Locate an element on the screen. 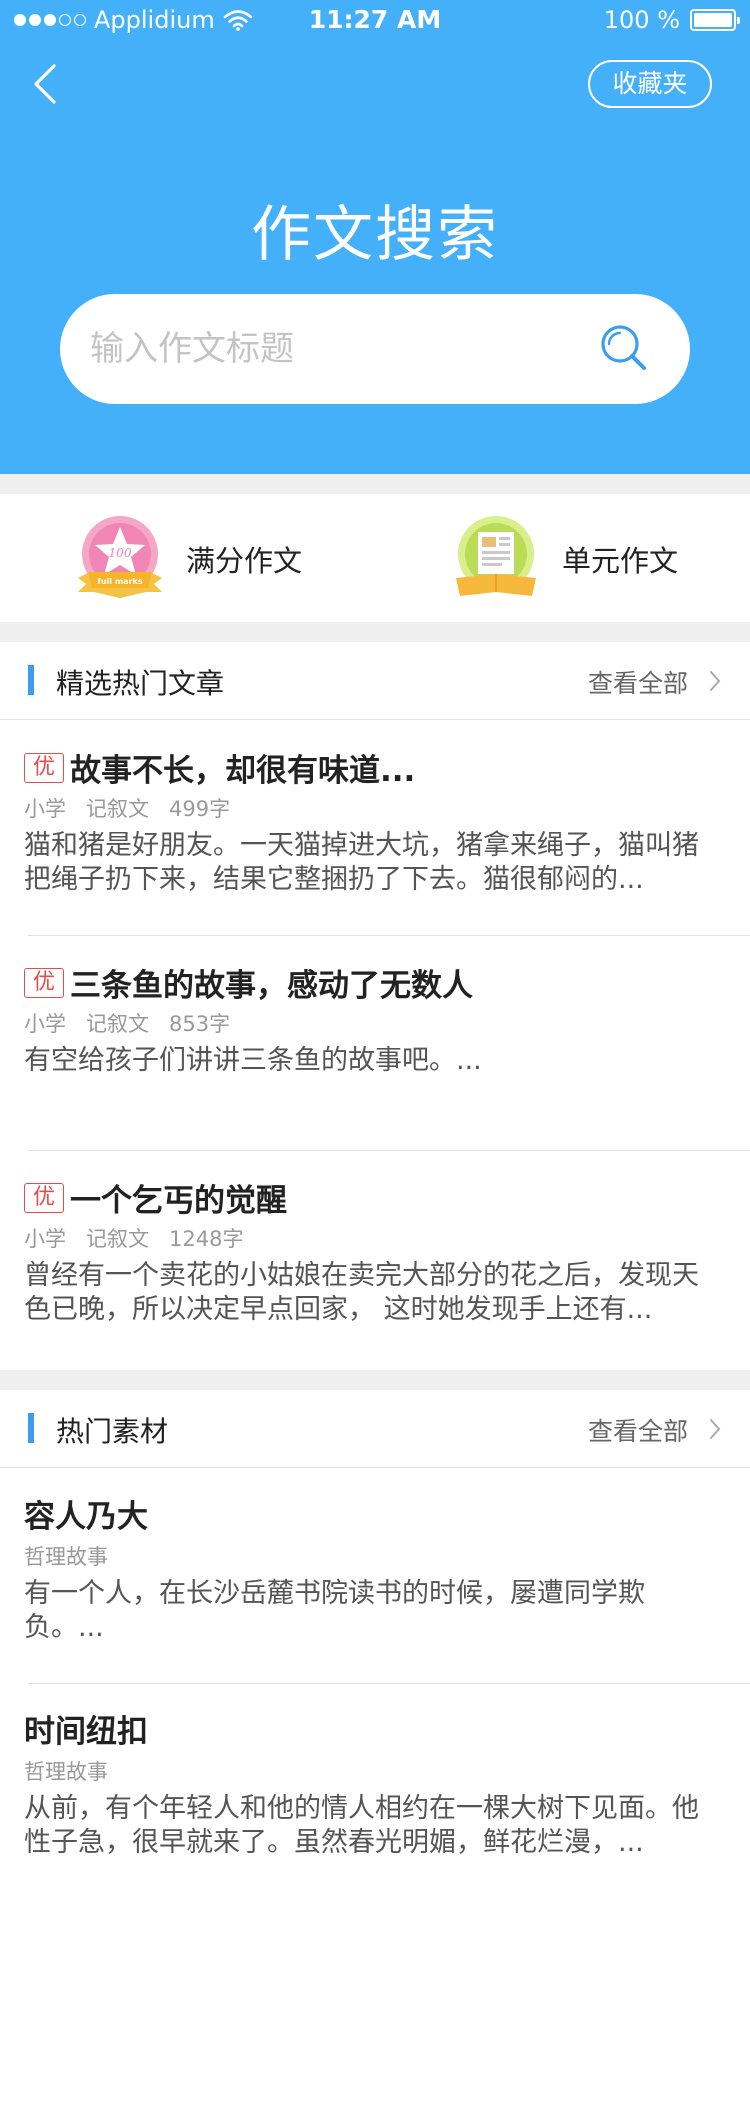  article-title-row: 优 一个乞丐的觉醒 is located at coordinates (155, 1197).